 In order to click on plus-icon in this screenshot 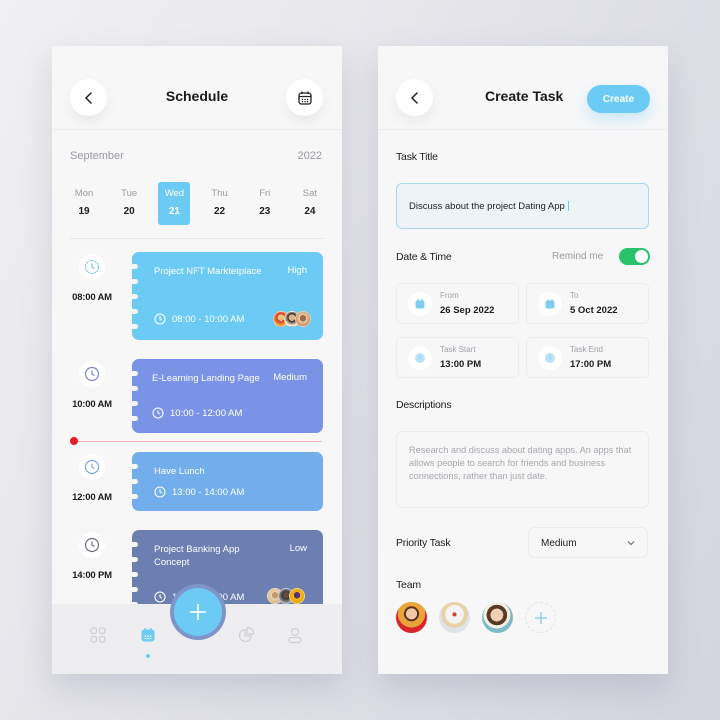, I will do `click(198, 612)`.